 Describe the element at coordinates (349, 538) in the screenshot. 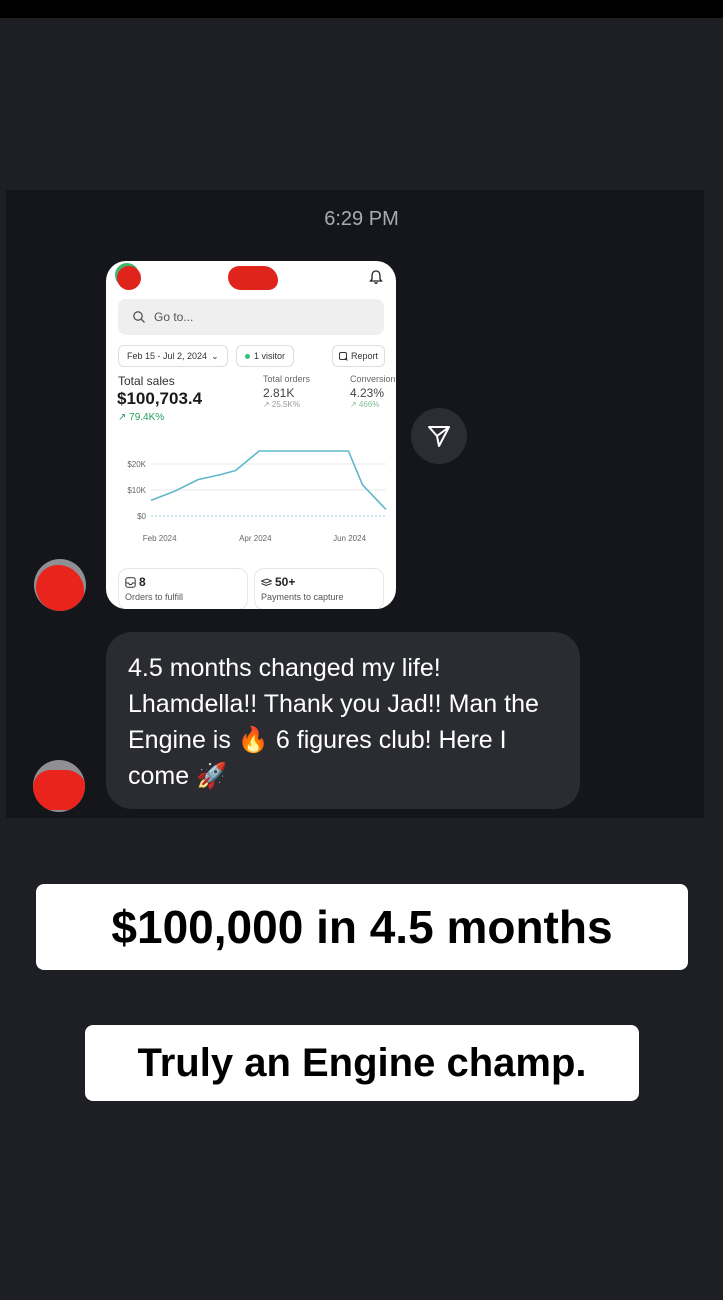

I see `x-tick-label: Jun 2024` at that location.